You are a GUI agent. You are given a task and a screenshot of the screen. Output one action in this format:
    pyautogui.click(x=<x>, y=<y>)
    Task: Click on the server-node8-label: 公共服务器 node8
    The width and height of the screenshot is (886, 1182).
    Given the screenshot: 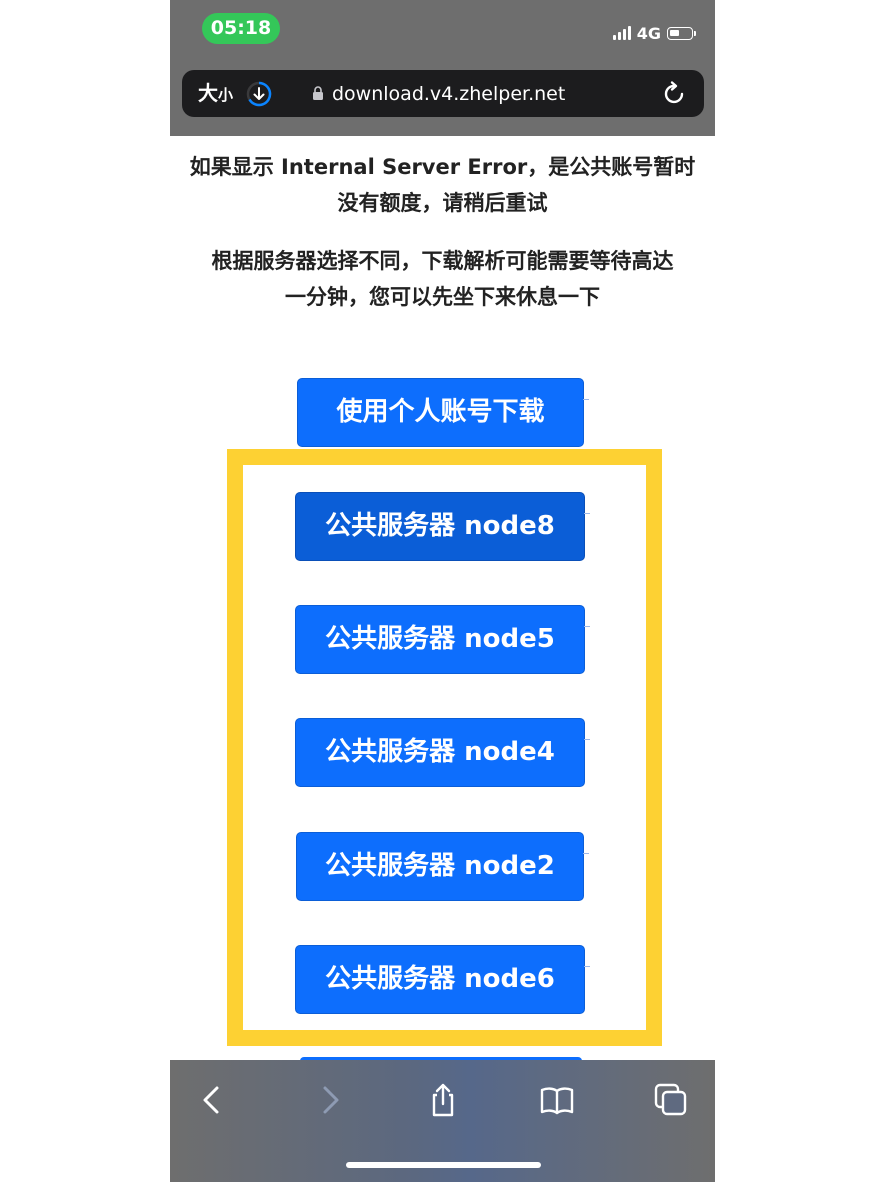 What is the action you would take?
    pyautogui.click(x=440, y=526)
    